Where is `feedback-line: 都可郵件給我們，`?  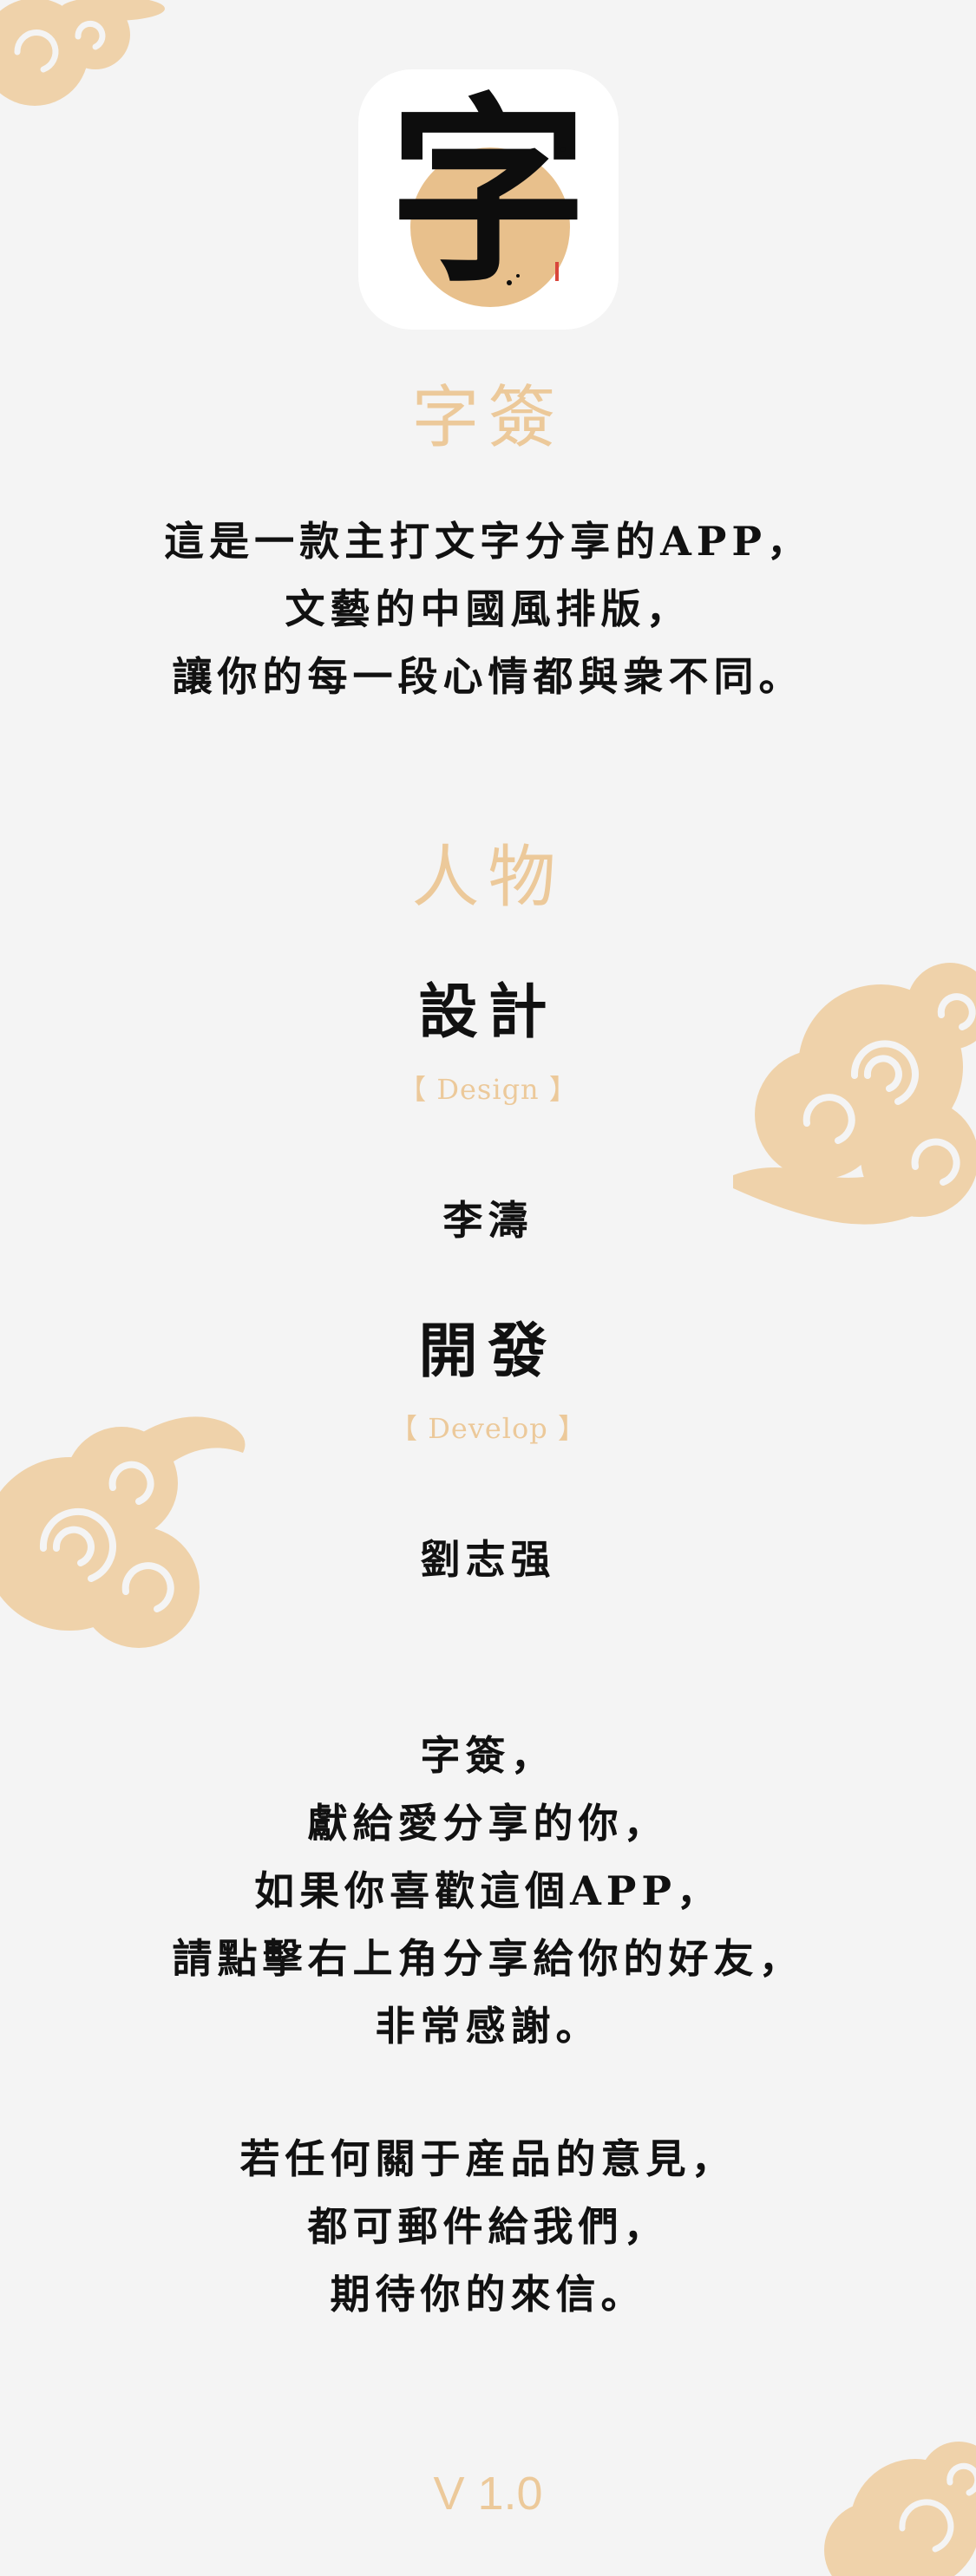
feedback-line: 都可郵件給我們， is located at coordinates (488, 2226).